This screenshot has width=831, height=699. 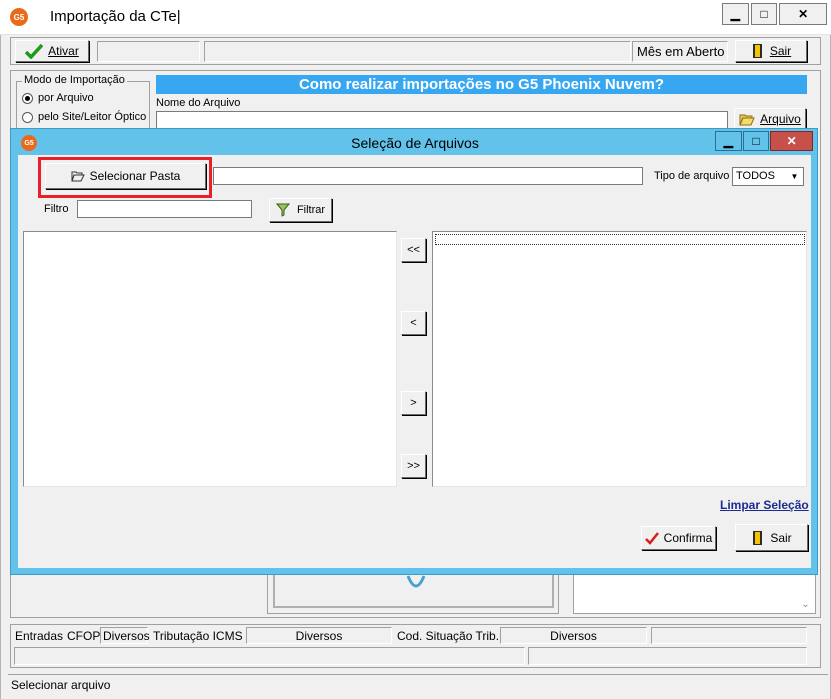 What do you see at coordinates (115, 16) in the screenshot?
I see `main-window-title: Importação da CTe|` at bounding box center [115, 16].